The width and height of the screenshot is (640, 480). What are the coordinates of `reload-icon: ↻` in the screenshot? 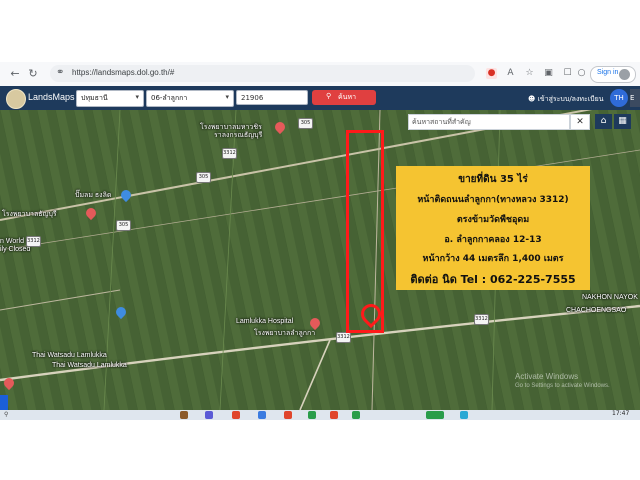 It's located at (33, 74).